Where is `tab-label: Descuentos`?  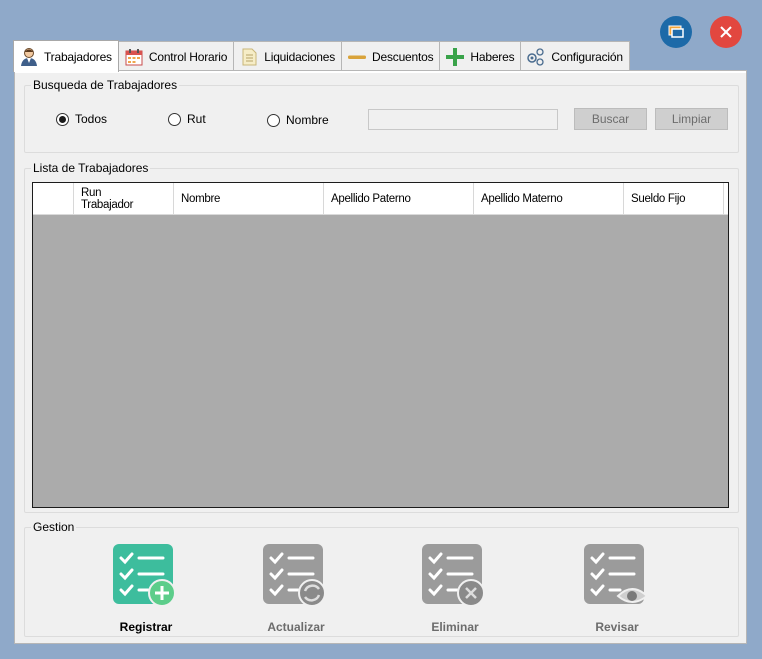 tab-label: Descuentos is located at coordinates (403, 56).